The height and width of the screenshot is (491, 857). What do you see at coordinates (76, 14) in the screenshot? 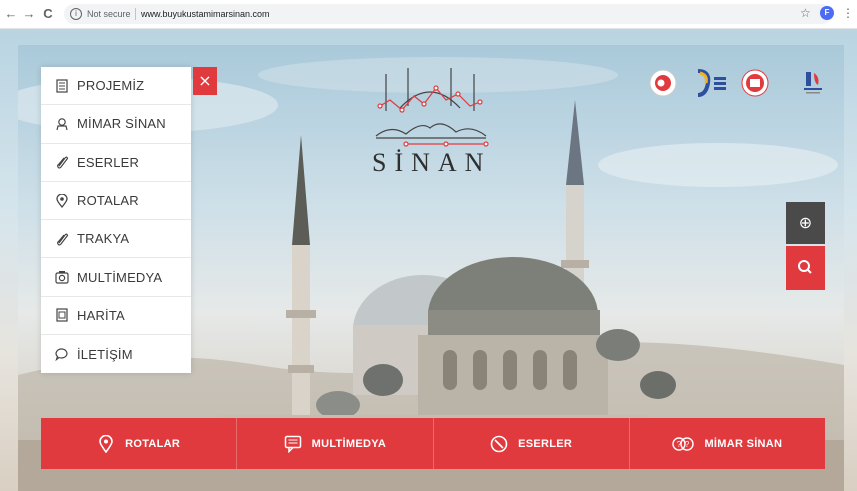
I see `info-icon: i` at bounding box center [76, 14].